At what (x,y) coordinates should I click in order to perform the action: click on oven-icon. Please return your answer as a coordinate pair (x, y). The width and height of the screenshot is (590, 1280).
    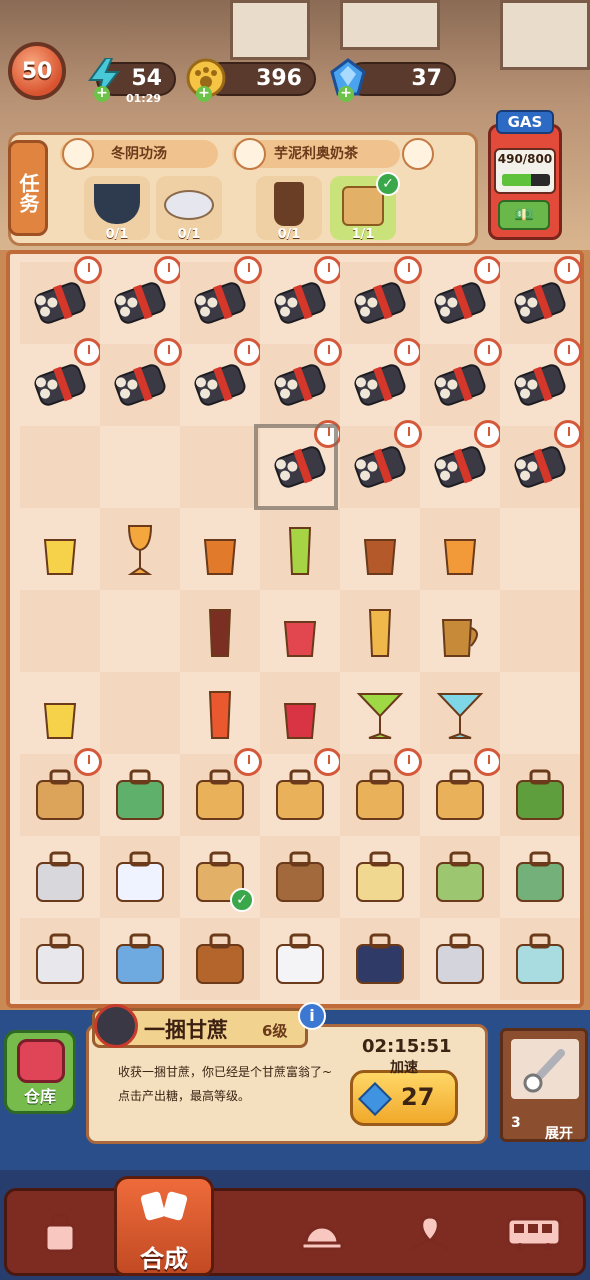
    Looking at the image, I should click on (60, 959).